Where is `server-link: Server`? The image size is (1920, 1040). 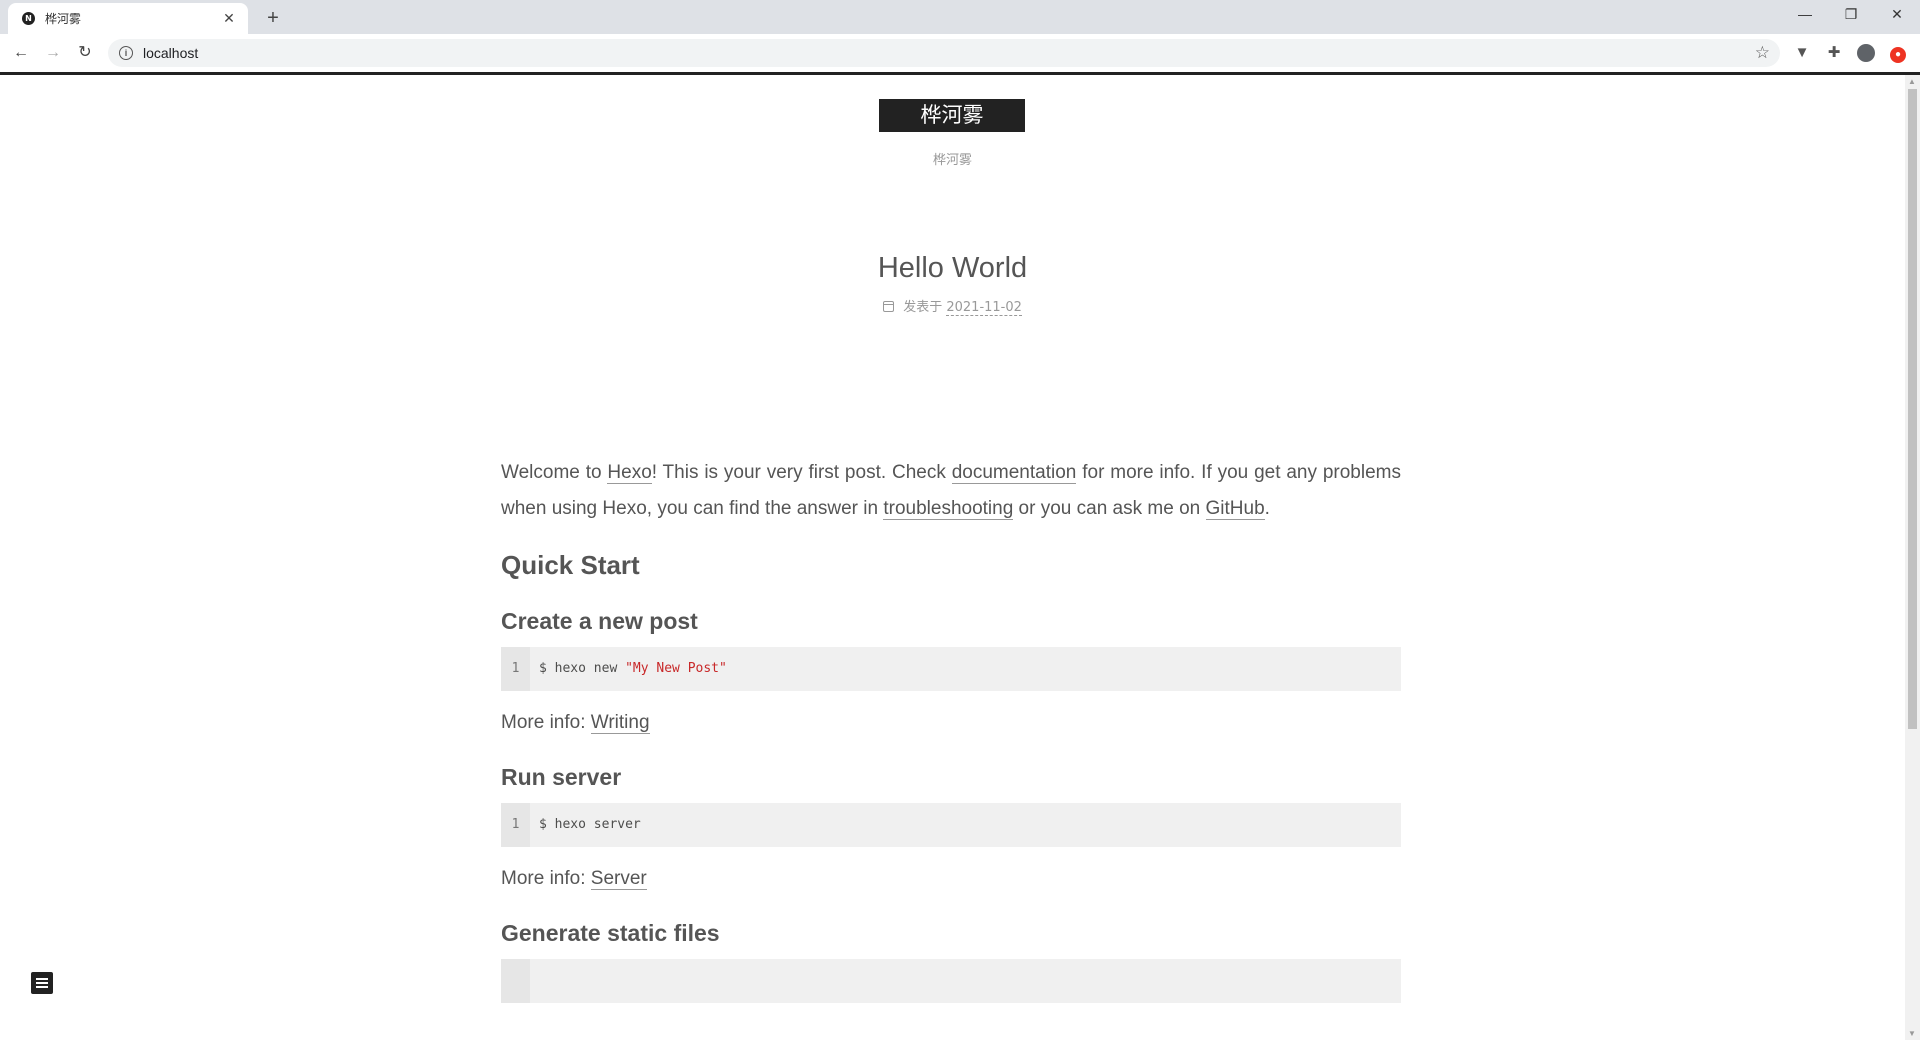 server-link: Server is located at coordinates (618, 879).